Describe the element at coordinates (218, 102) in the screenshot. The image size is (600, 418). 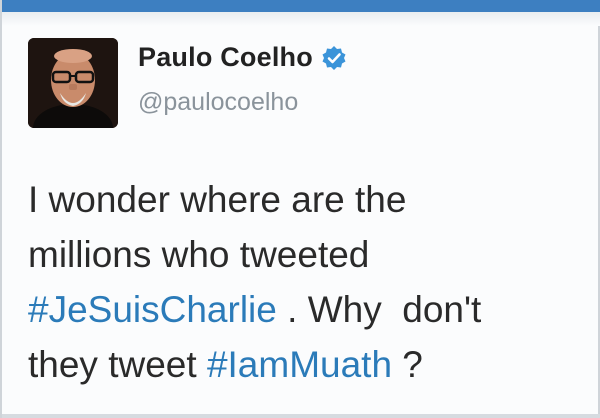
I see `user-handle: @paulocoelho` at that location.